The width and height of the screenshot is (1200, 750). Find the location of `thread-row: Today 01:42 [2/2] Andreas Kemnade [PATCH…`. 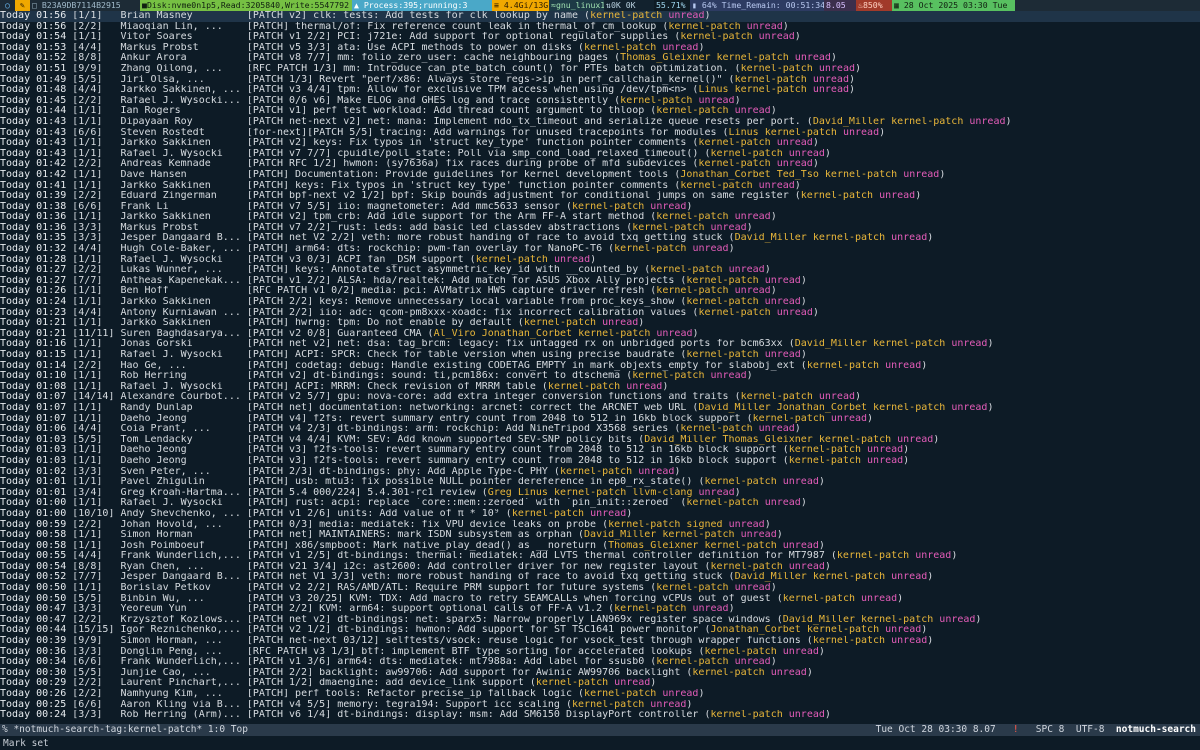

thread-row: Today 01:42 [2/2] Andreas Kemnade [PATCH… is located at coordinates (600, 164).